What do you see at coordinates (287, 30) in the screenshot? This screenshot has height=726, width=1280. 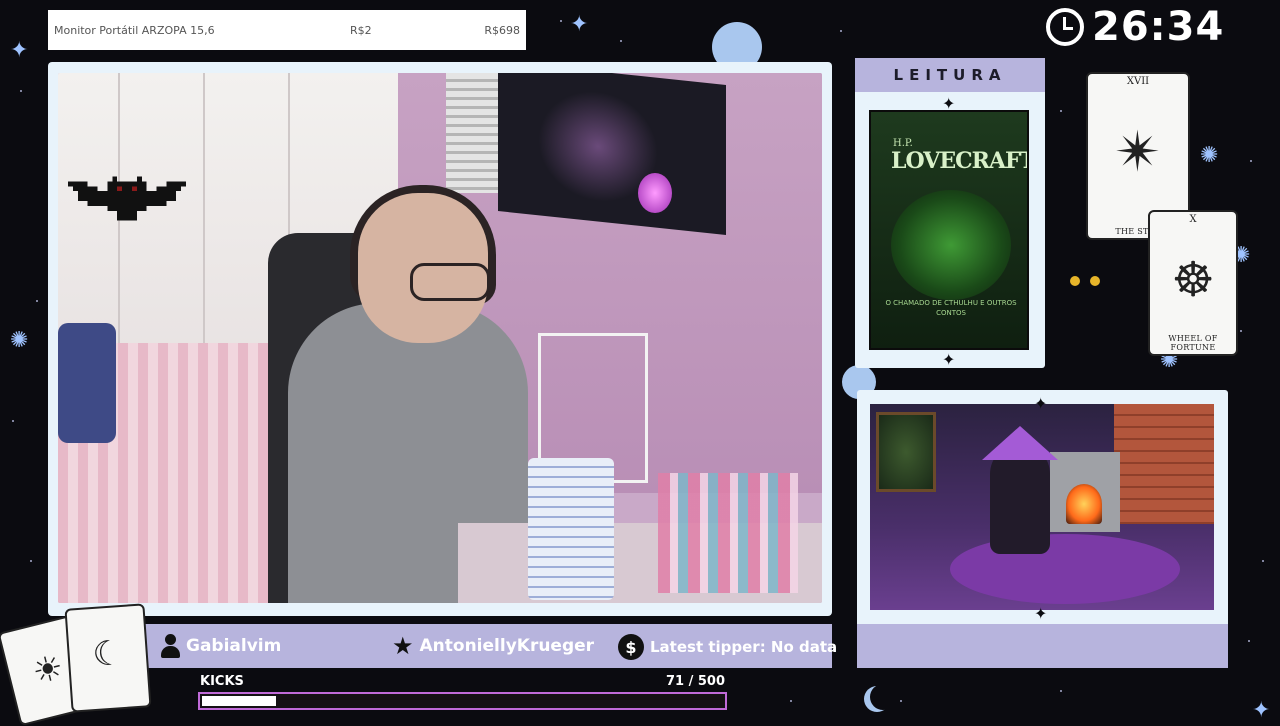 I see `product-ticker: Monitor Portátil ARZOPA 15,6 R$2 R$698` at bounding box center [287, 30].